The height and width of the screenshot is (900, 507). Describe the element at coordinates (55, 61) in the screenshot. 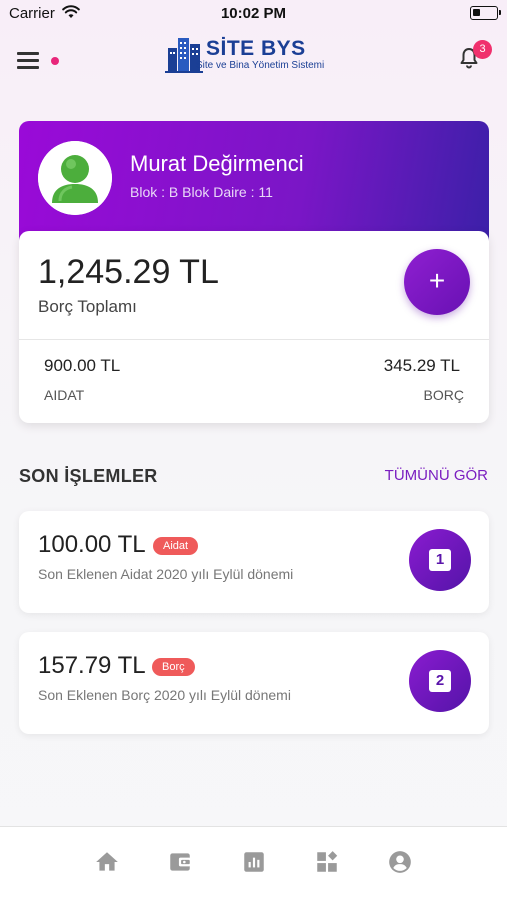

I see `menu-indicator-dot` at that location.